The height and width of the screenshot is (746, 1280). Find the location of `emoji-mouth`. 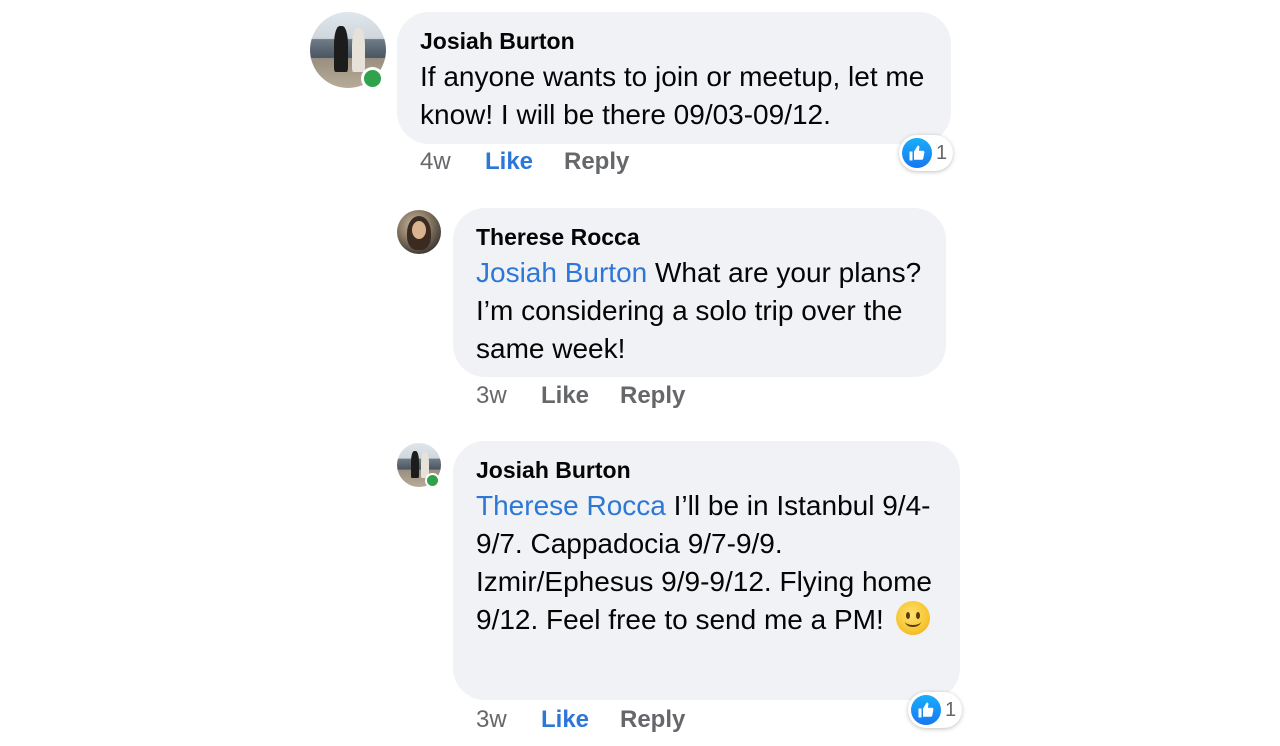

emoji-mouth is located at coordinates (912, 621).